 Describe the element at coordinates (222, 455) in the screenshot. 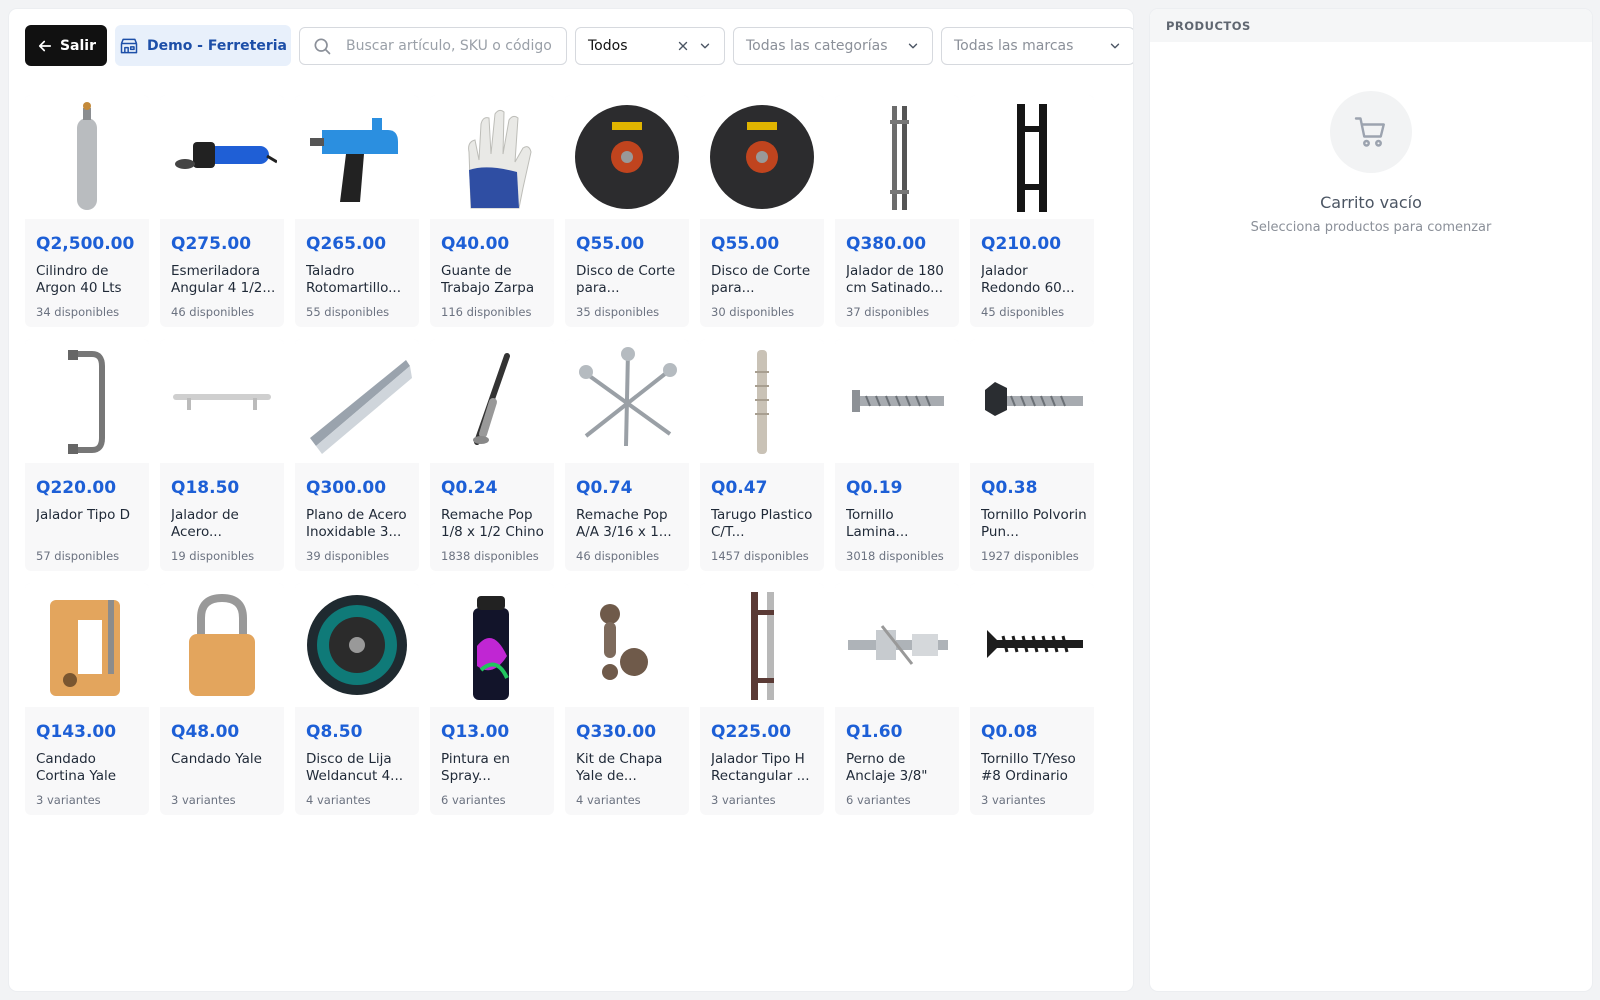

I see `product-card: Q18.50 Jalador de Acero... 19 disponibles` at that location.